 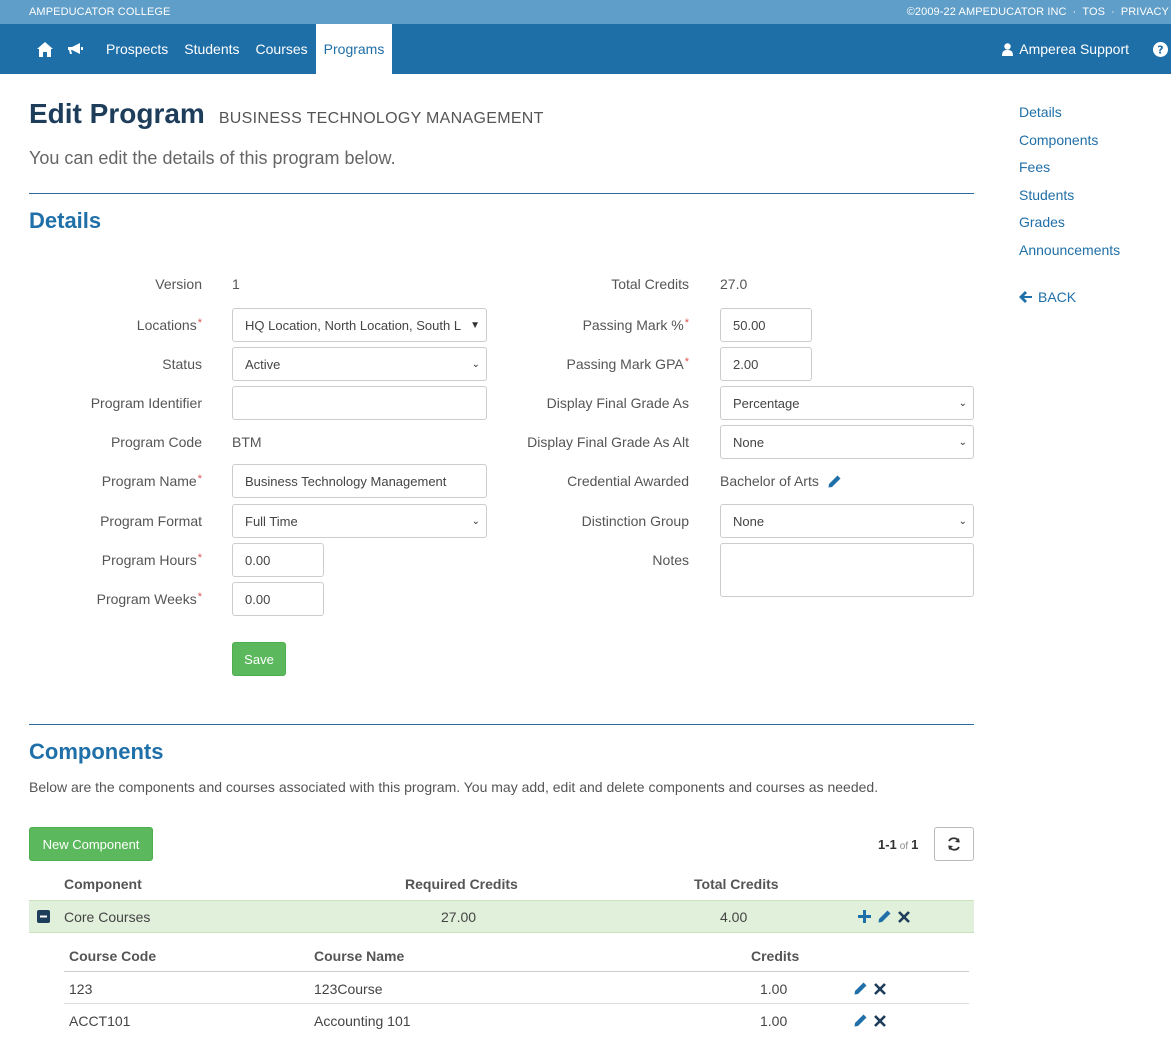 I want to click on collapse-icon, so click(x=43, y=916).